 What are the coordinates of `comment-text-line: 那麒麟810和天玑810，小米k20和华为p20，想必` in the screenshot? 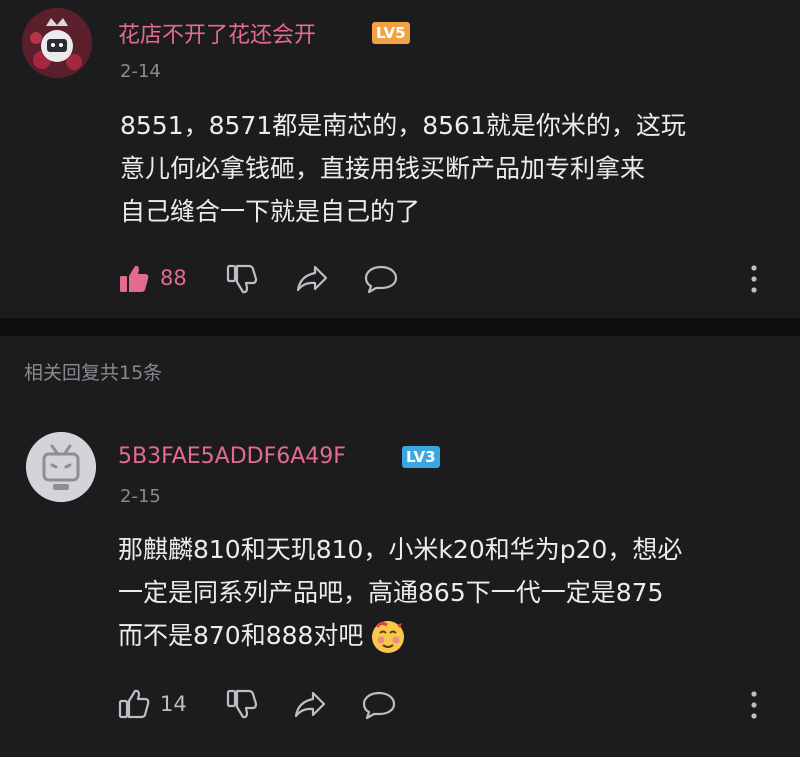 It's located at (400, 549).